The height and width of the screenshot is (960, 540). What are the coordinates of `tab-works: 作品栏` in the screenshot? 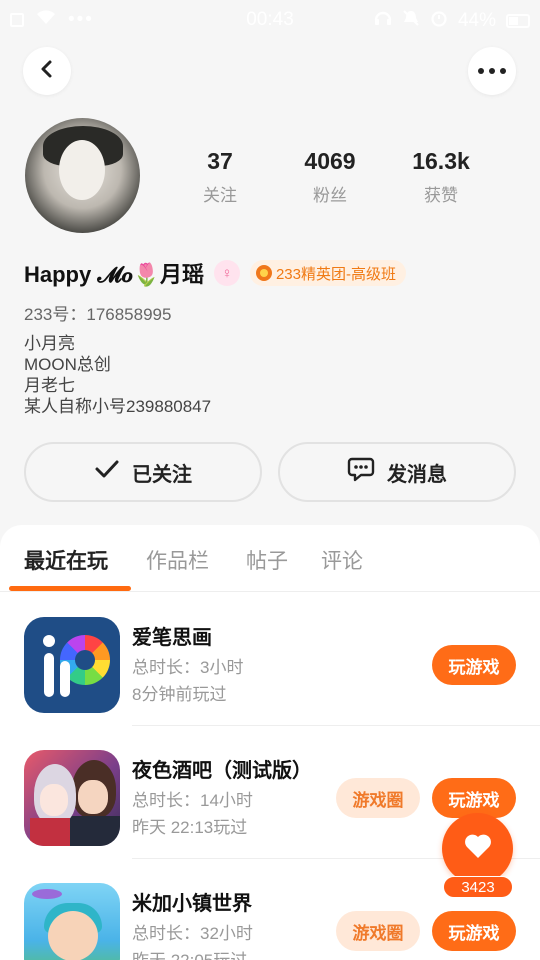 It's located at (177, 560).